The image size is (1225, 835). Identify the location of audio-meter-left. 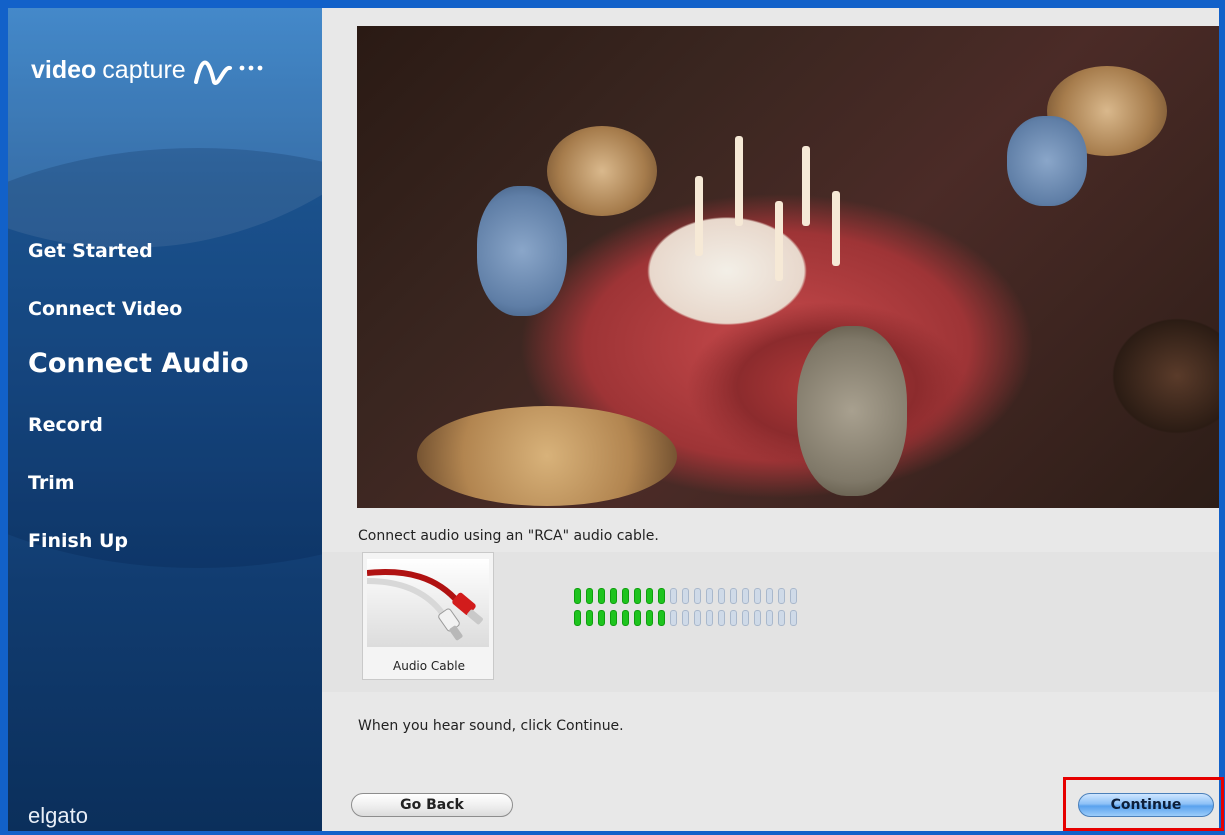
(685, 596).